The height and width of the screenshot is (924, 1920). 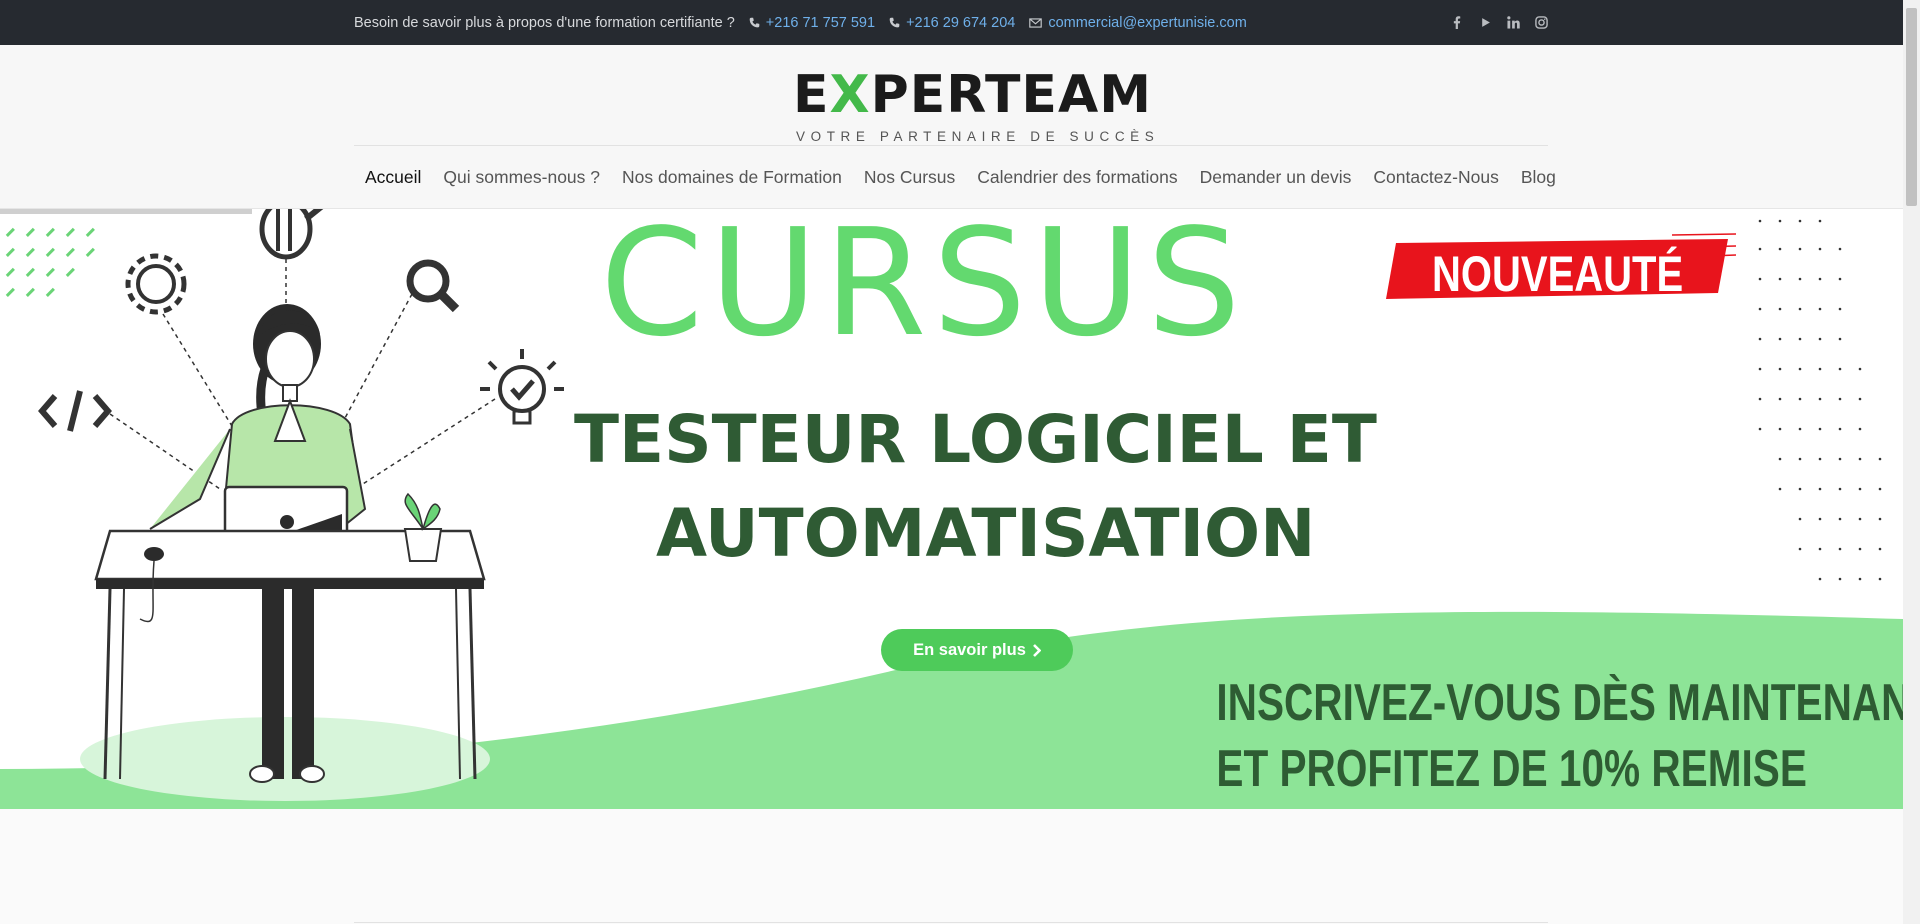 I want to click on email-link: commercial@expertunisie.com, so click(x=1138, y=23).